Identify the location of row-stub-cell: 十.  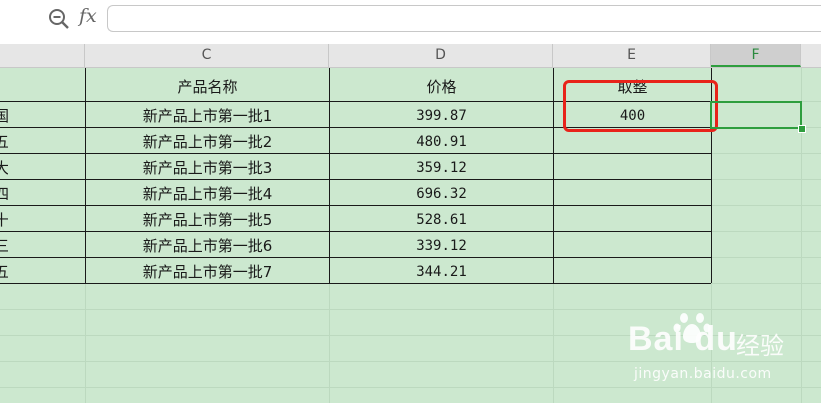
(4, 220).